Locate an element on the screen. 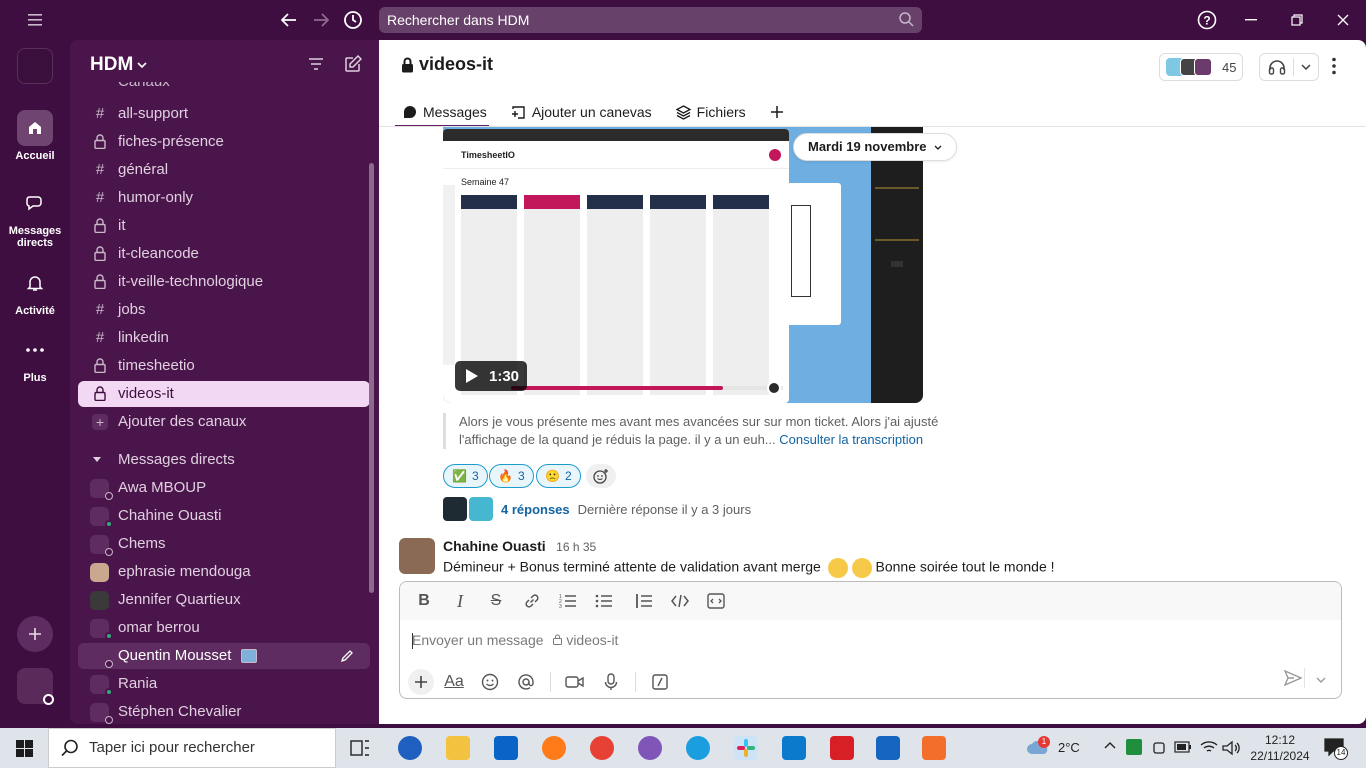 This screenshot has height=768, width=1366. dm-item: Jennifer Quartieux is located at coordinates (224, 600).